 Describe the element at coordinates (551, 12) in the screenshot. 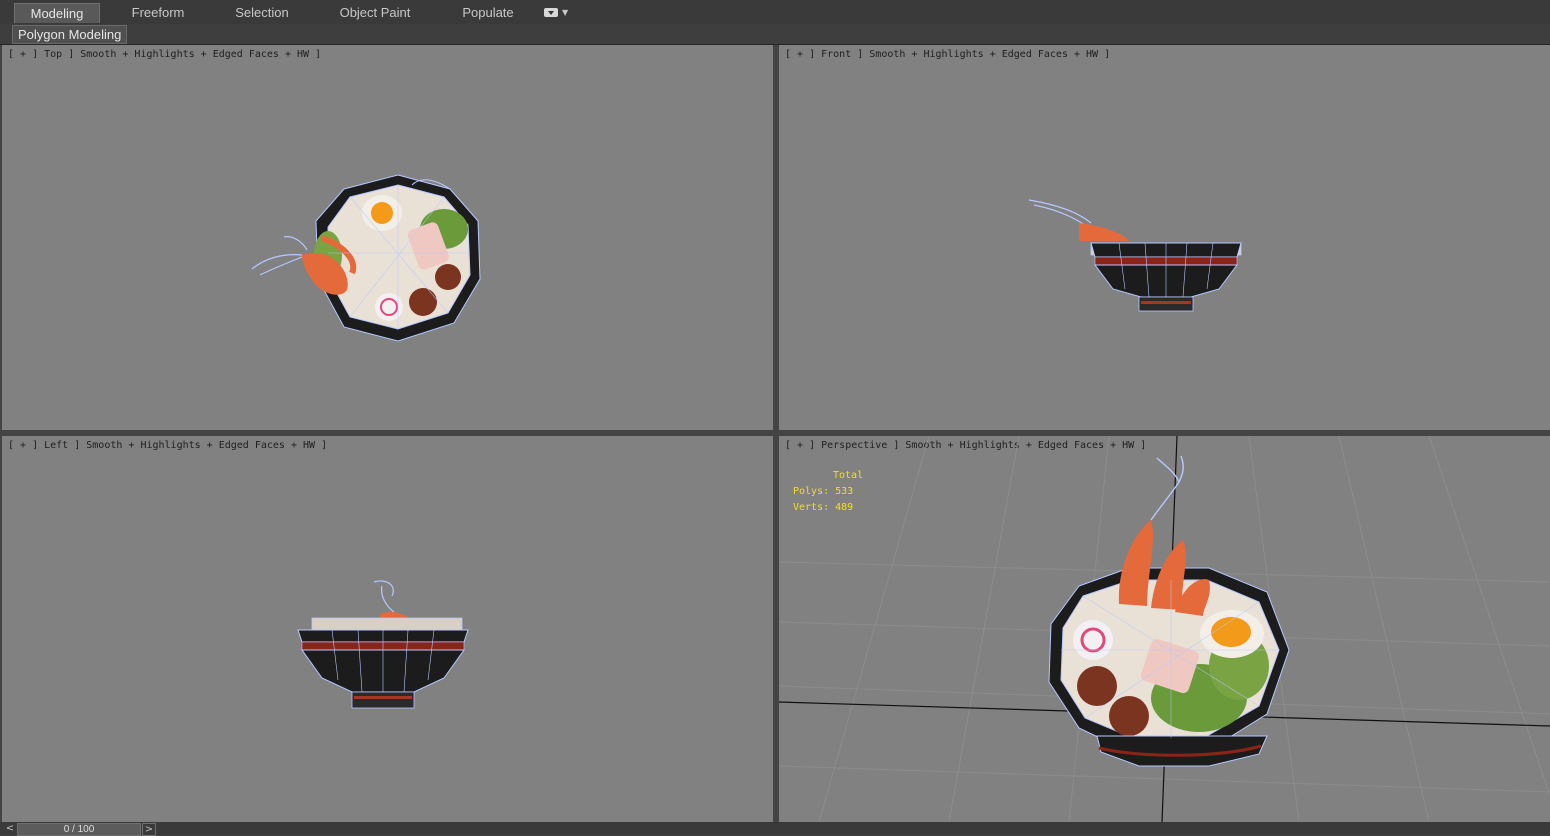

I see `dropdown-menu-icon` at that location.